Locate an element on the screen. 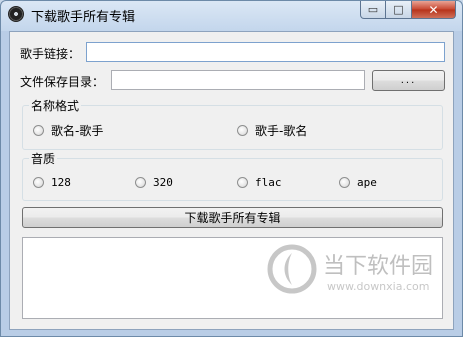  radio-label: 歌手-歌名 is located at coordinates (281, 131).